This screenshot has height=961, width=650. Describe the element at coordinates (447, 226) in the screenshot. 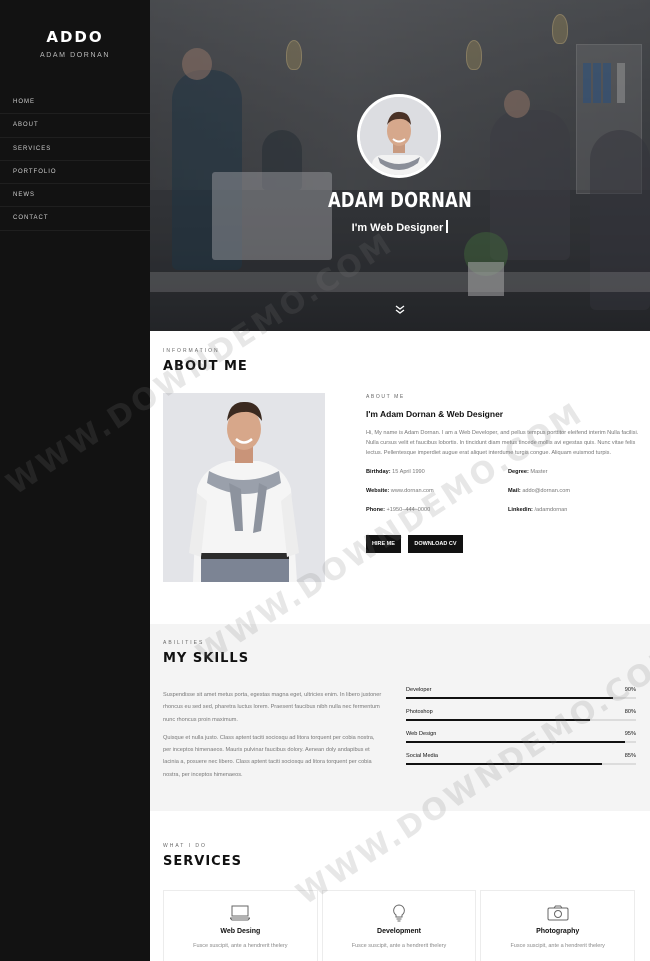

I see `typing-cursor` at that location.